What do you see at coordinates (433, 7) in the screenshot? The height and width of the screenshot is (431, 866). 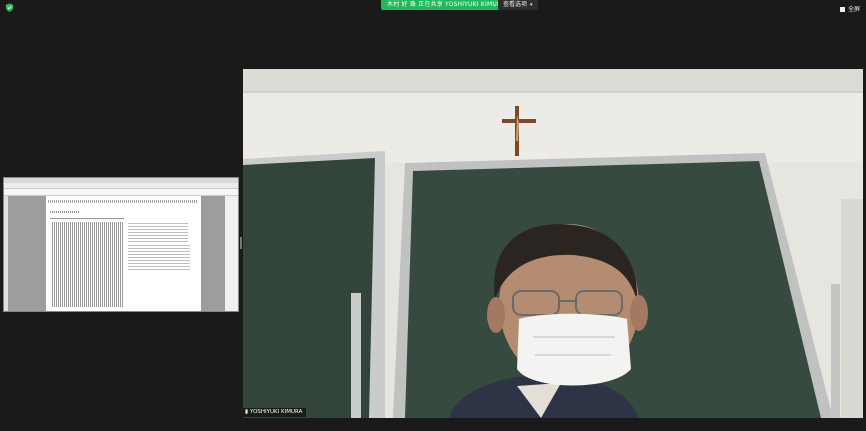 I see `meeting-top-bar: 木村 好 珠 正在共享 YOSHIYUKI KIMURA的屏幕 查看选项 ▾ 全屏` at bounding box center [433, 7].